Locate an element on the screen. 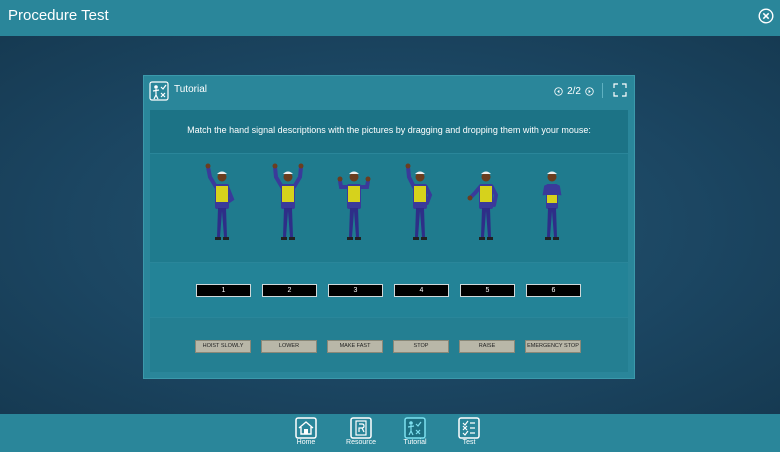 The image size is (780, 452). home-icon is located at coordinates (306, 428).